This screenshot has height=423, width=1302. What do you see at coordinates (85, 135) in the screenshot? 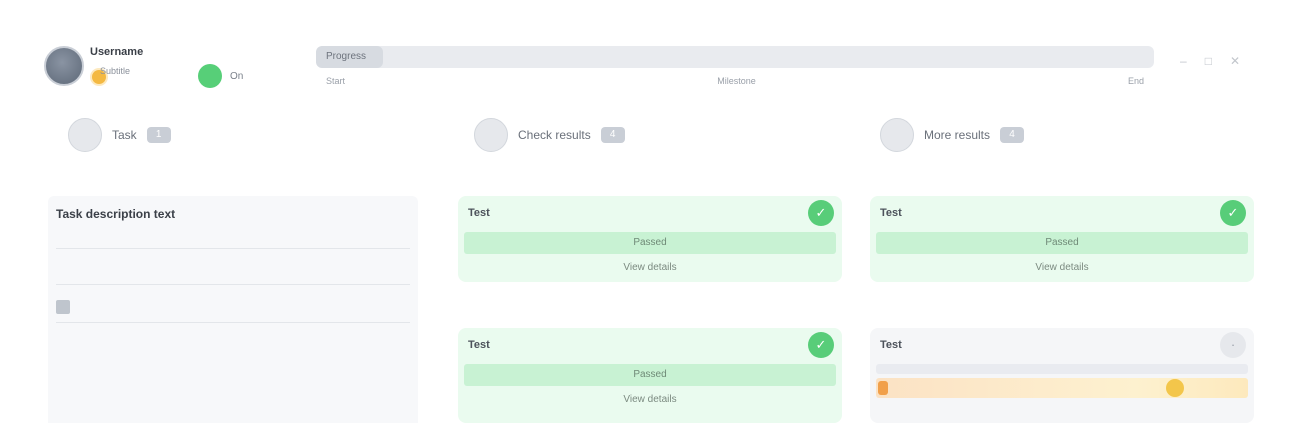
I see `task-icon` at bounding box center [85, 135].